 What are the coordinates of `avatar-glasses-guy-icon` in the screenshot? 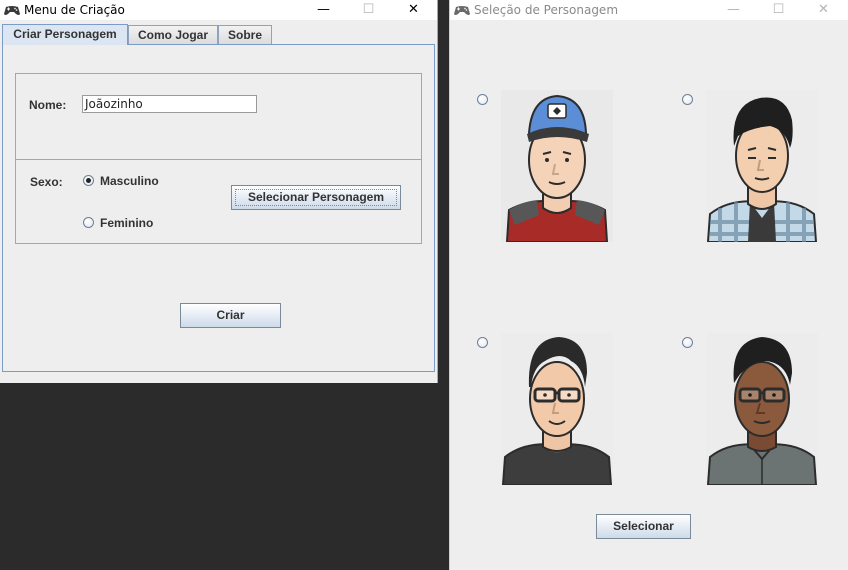 It's located at (557, 409).